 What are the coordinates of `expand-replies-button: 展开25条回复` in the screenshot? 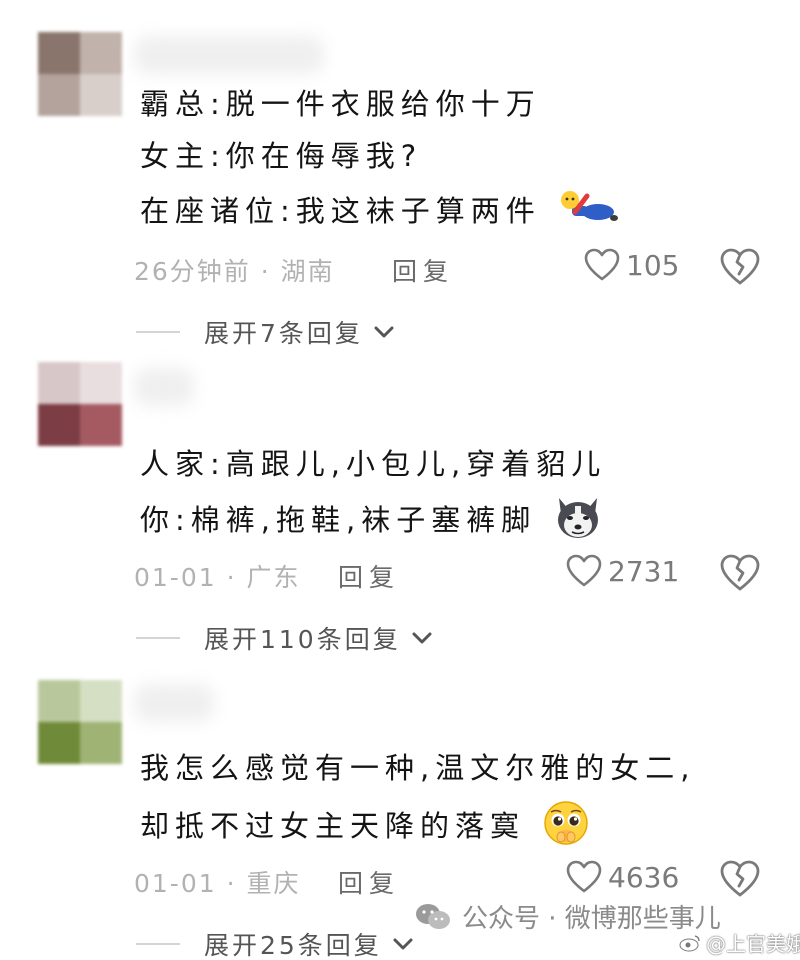 It's located at (275, 943).